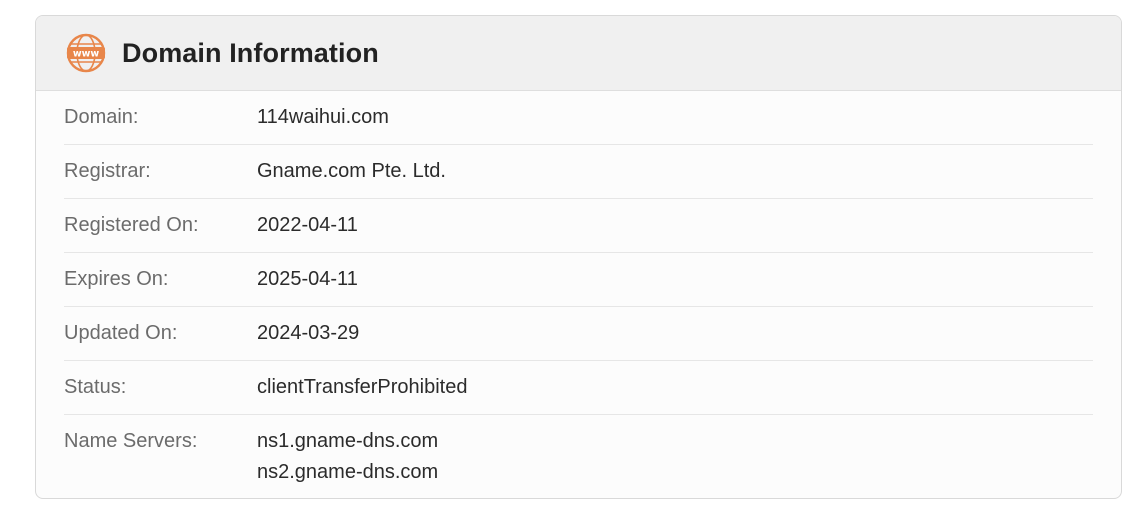  I want to click on row-label: Name Servers:, so click(131, 441).